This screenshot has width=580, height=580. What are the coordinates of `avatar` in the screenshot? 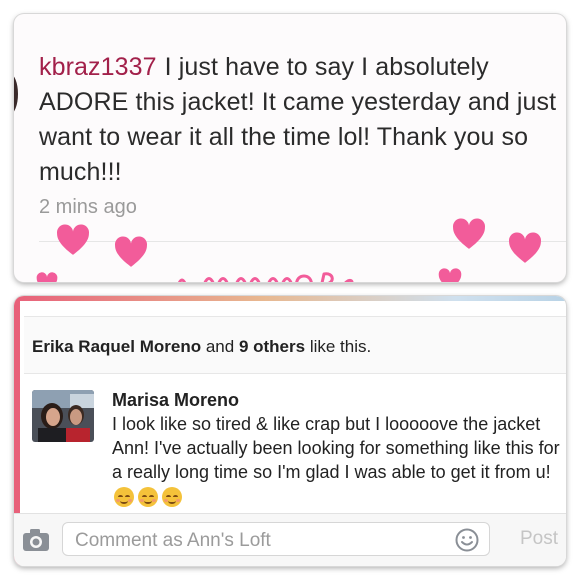 It's located at (63, 416).